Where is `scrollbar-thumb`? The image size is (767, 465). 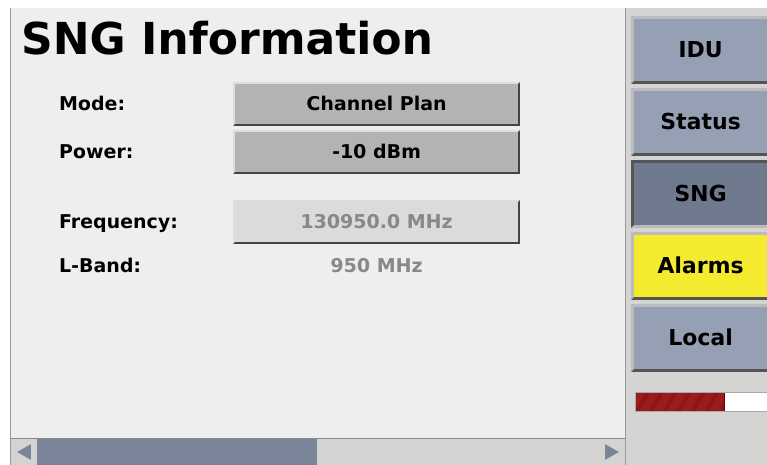 scrollbar-thumb is located at coordinates (177, 452).